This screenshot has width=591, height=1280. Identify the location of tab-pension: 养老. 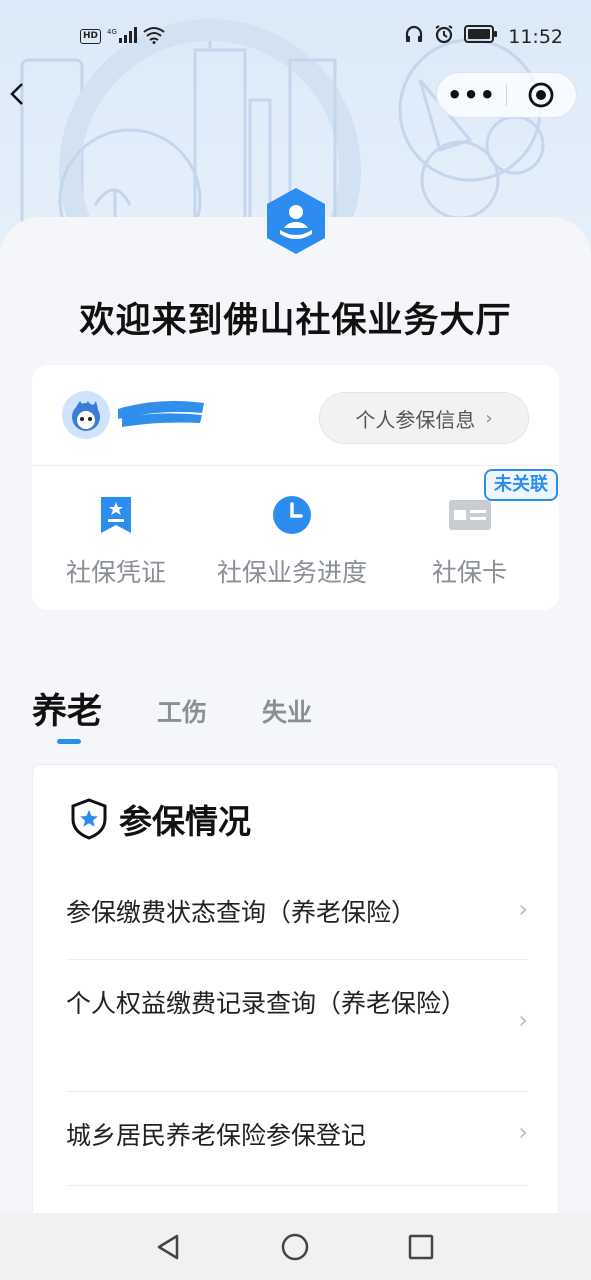
(67, 708).